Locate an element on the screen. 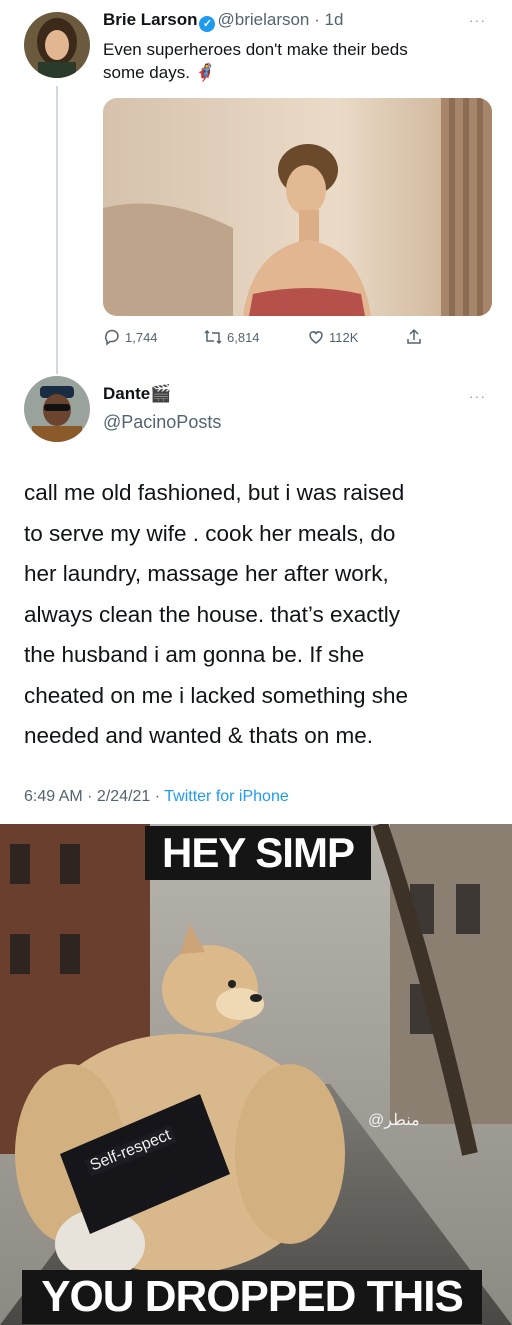 The image size is (512, 1325). tweet1-header: Brie Larson ✓ @brielarson · 1d is located at coordinates (223, 21).